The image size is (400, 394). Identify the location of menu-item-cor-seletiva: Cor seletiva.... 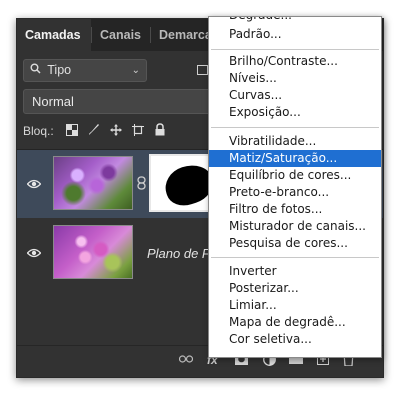
(295, 339).